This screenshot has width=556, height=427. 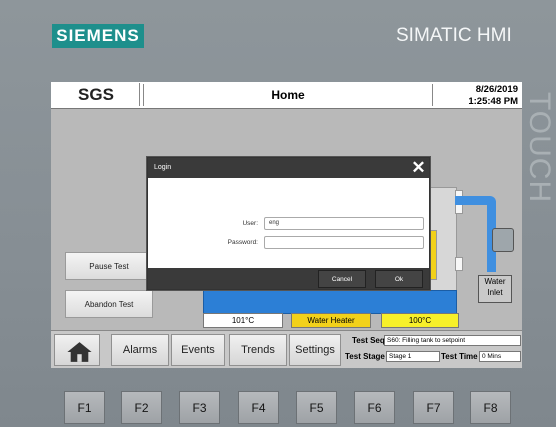 I want to click on ok-button: Ok, so click(x=399, y=279).